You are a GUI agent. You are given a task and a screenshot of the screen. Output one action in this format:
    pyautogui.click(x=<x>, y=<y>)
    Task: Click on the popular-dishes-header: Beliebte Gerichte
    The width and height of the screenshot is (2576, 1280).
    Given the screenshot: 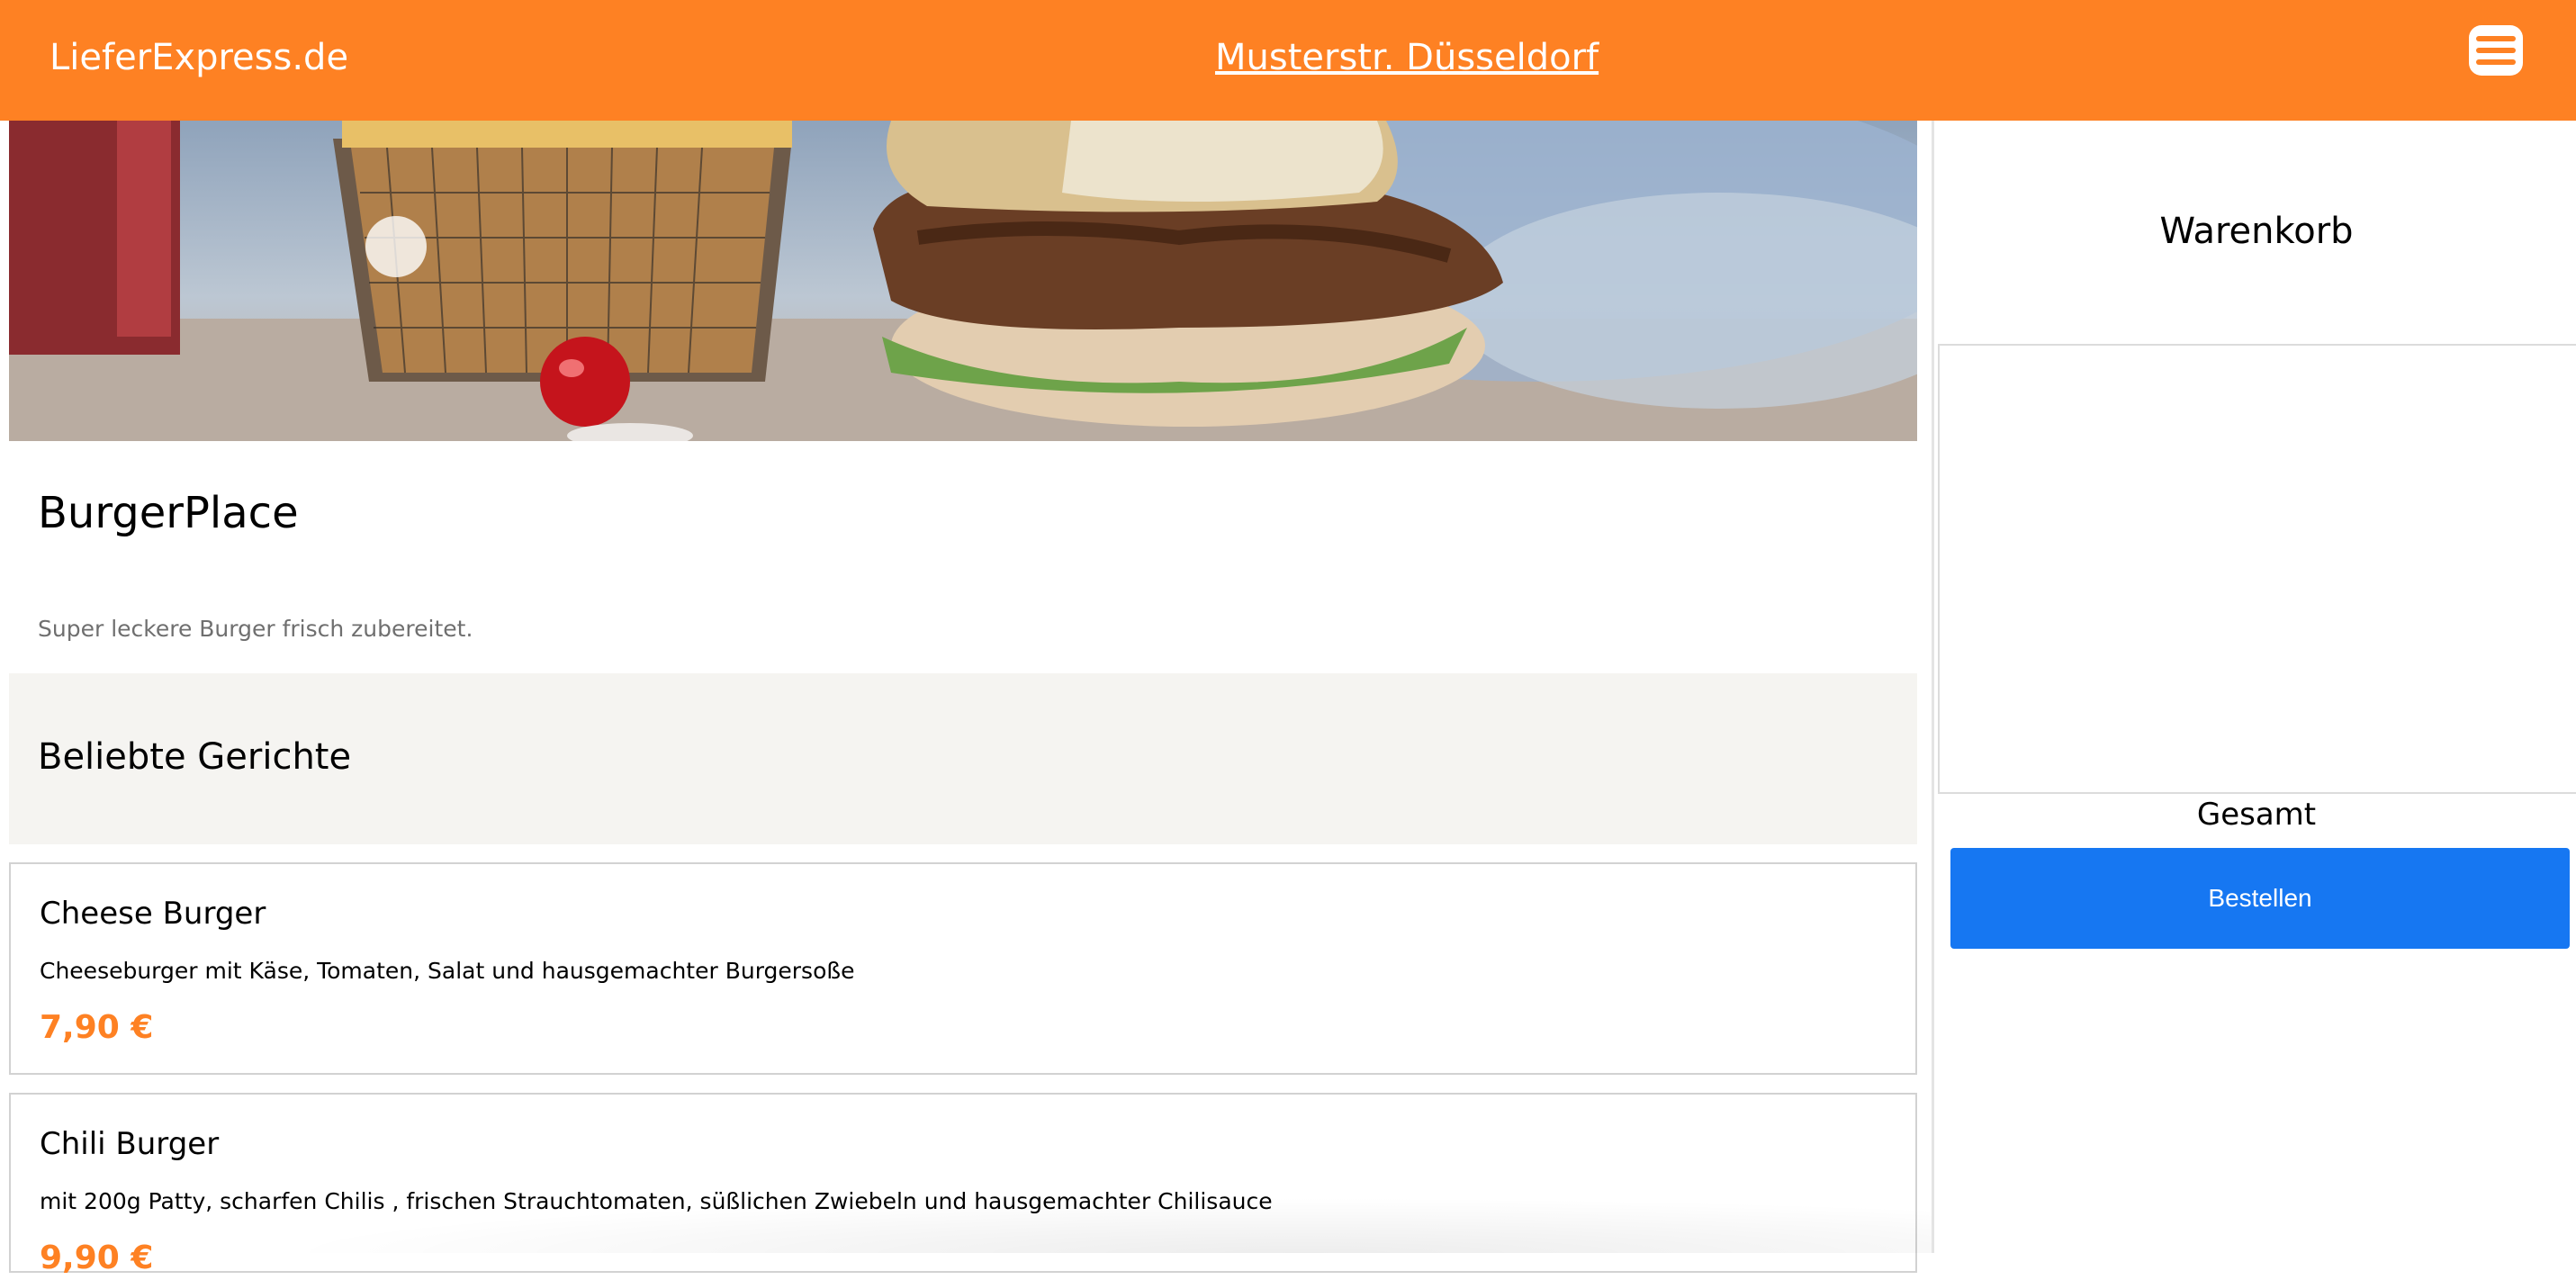 What is the action you would take?
    pyautogui.click(x=963, y=758)
    